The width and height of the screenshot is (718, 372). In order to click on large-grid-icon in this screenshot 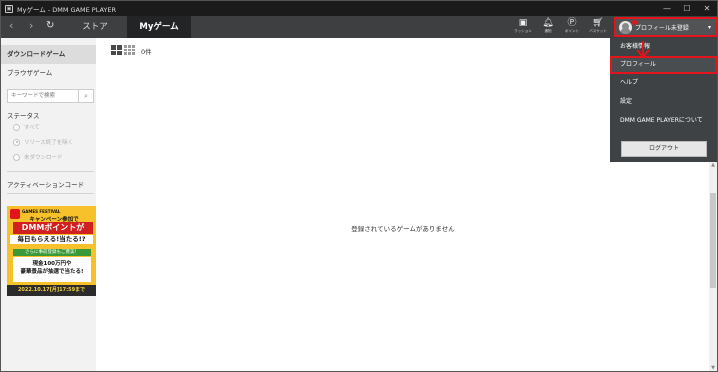, I will do `click(116, 50)`.